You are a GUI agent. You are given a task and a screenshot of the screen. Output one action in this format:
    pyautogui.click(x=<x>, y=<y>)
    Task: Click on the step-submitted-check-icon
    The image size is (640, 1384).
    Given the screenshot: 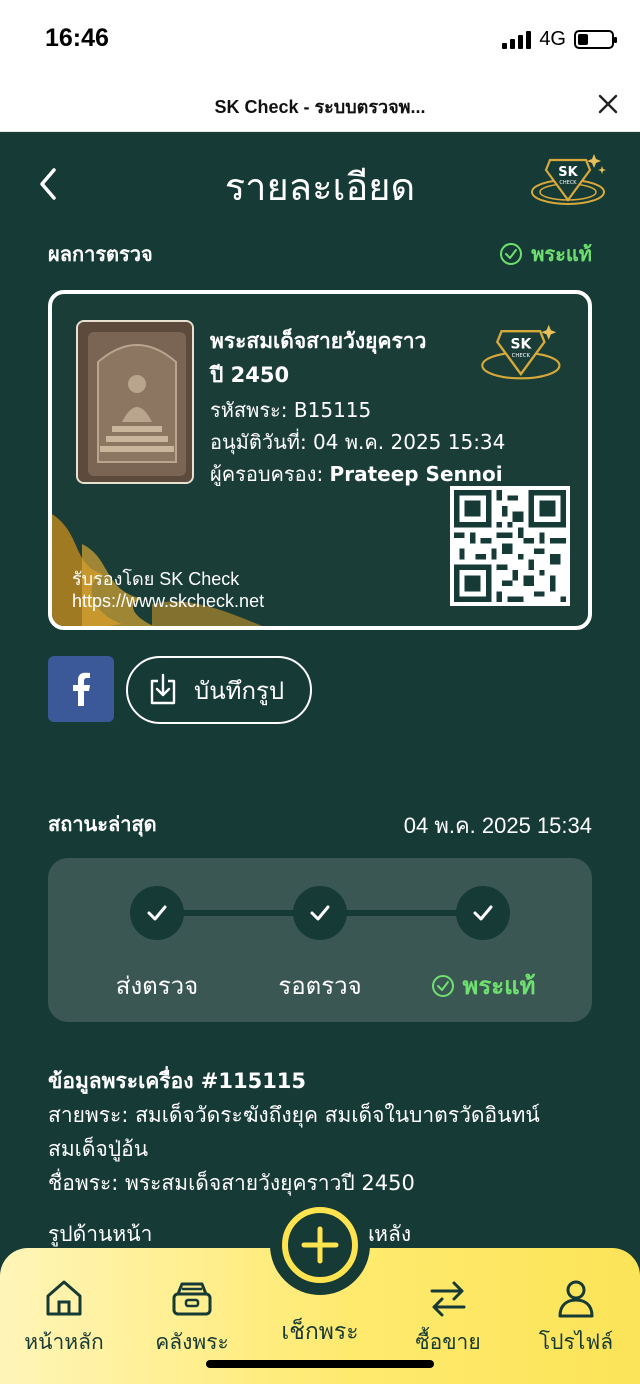 What is the action you would take?
    pyautogui.click(x=157, y=913)
    